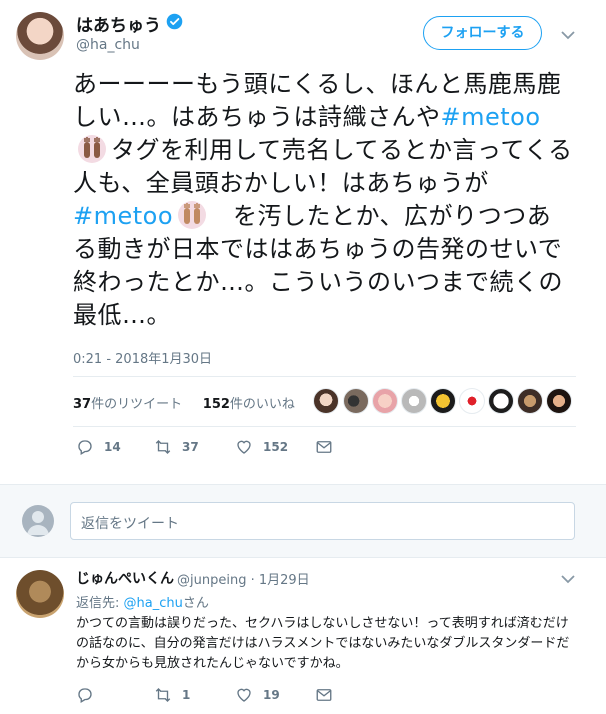  What do you see at coordinates (211, 580) in the screenshot?
I see `reply-author-handle: @junpeing` at bounding box center [211, 580].